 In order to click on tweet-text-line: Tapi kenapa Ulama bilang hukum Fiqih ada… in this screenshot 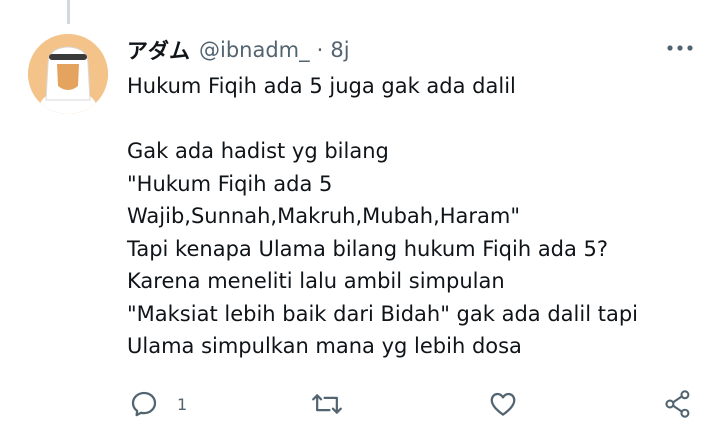, I will do `click(368, 248)`.